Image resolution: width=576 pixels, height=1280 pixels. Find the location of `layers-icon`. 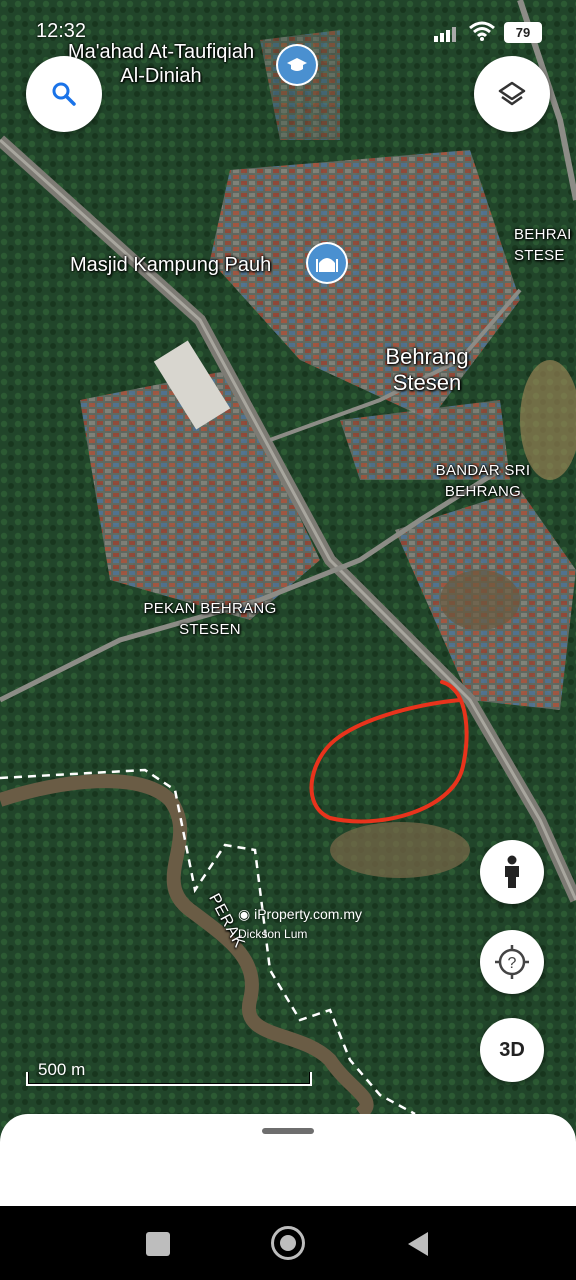

layers-icon is located at coordinates (512, 93).